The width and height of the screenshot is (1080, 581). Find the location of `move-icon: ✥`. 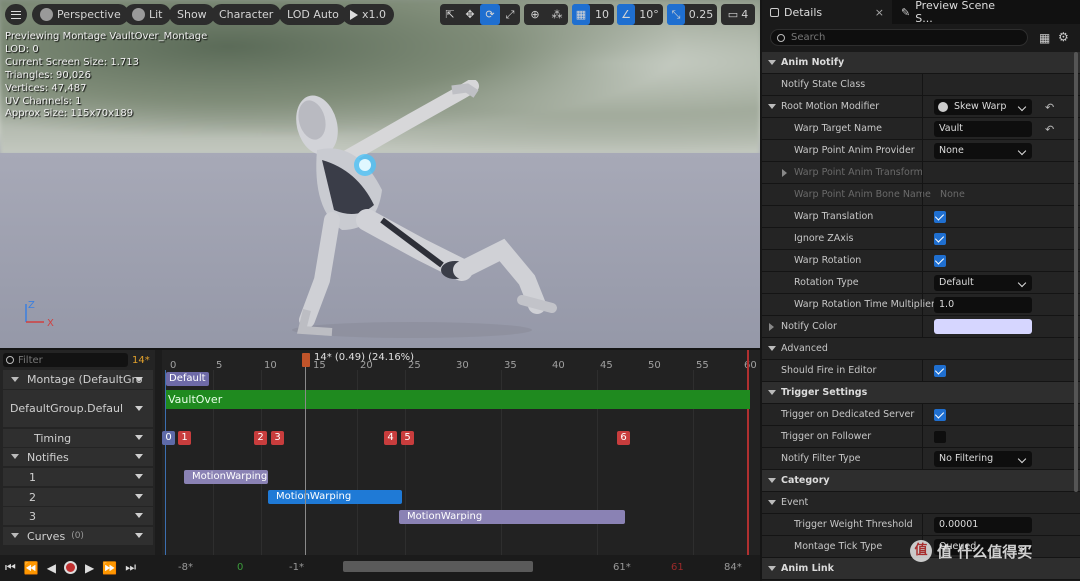

move-icon: ✥ is located at coordinates (470, 14).